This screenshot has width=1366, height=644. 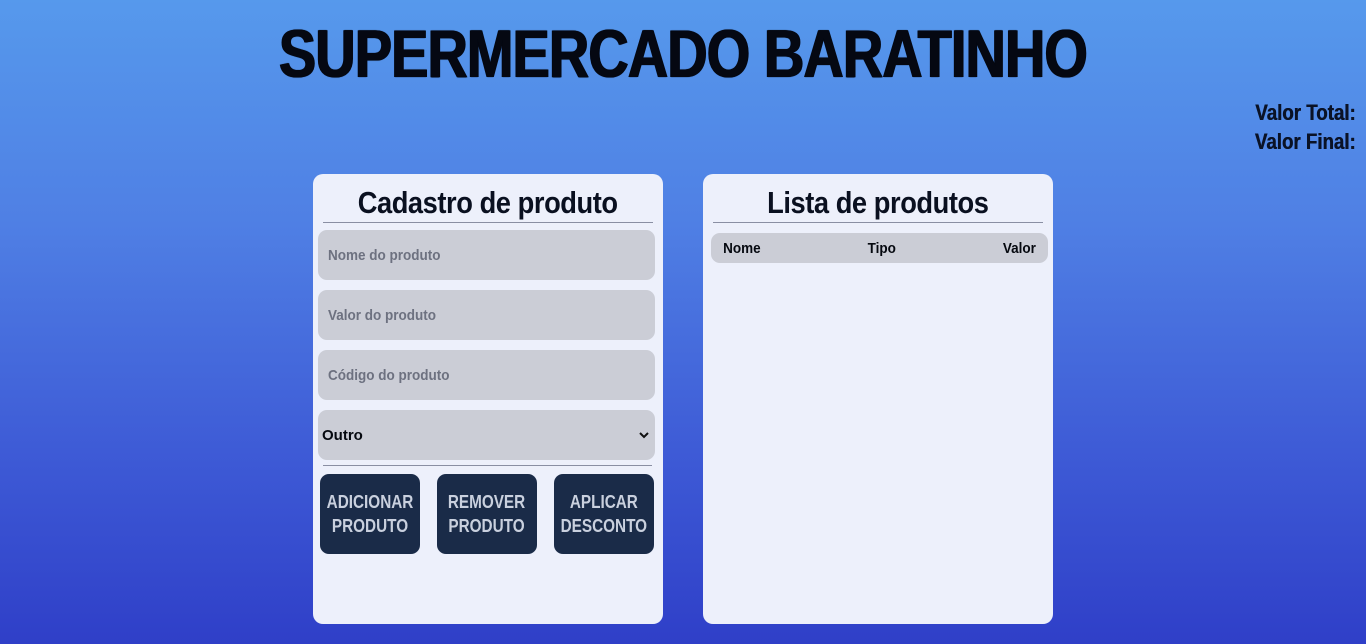 I want to click on product-type-selected: Outro, so click(x=342, y=435).